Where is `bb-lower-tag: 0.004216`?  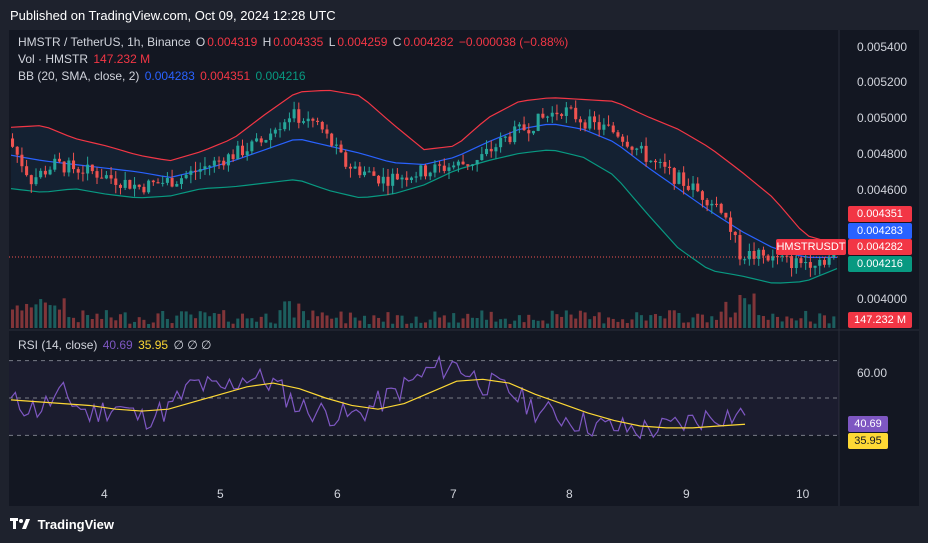 bb-lower-tag: 0.004216 is located at coordinates (880, 264).